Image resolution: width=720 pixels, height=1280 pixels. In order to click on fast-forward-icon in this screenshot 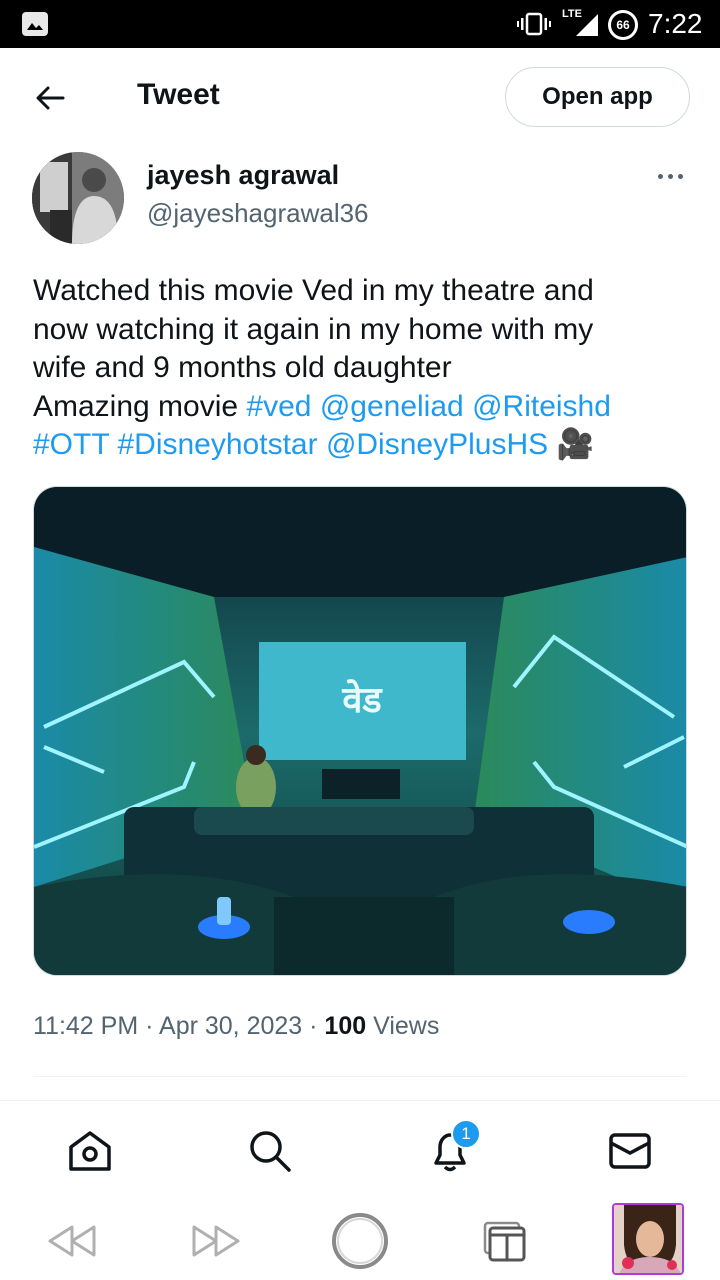, I will do `click(216, 1241)`.